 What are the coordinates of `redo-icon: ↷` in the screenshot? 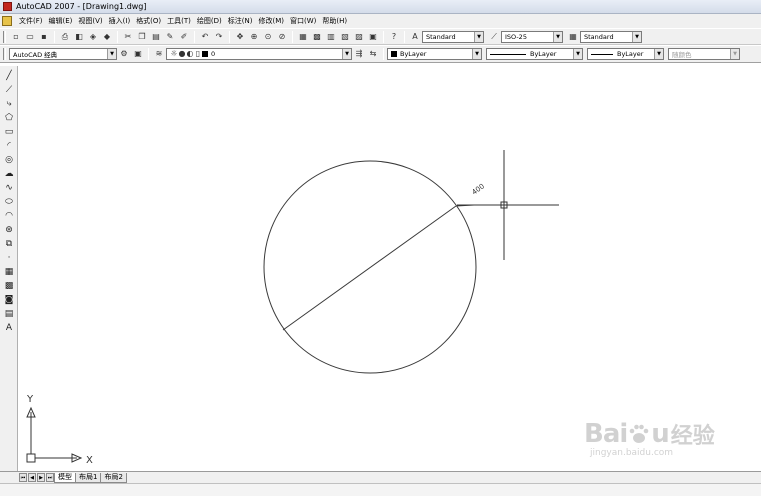 It's located at (219, 37).